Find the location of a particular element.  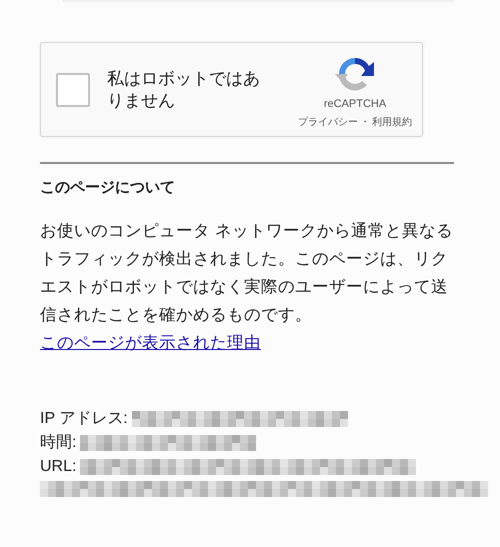

checkbox is located at coordinates (73, 89).